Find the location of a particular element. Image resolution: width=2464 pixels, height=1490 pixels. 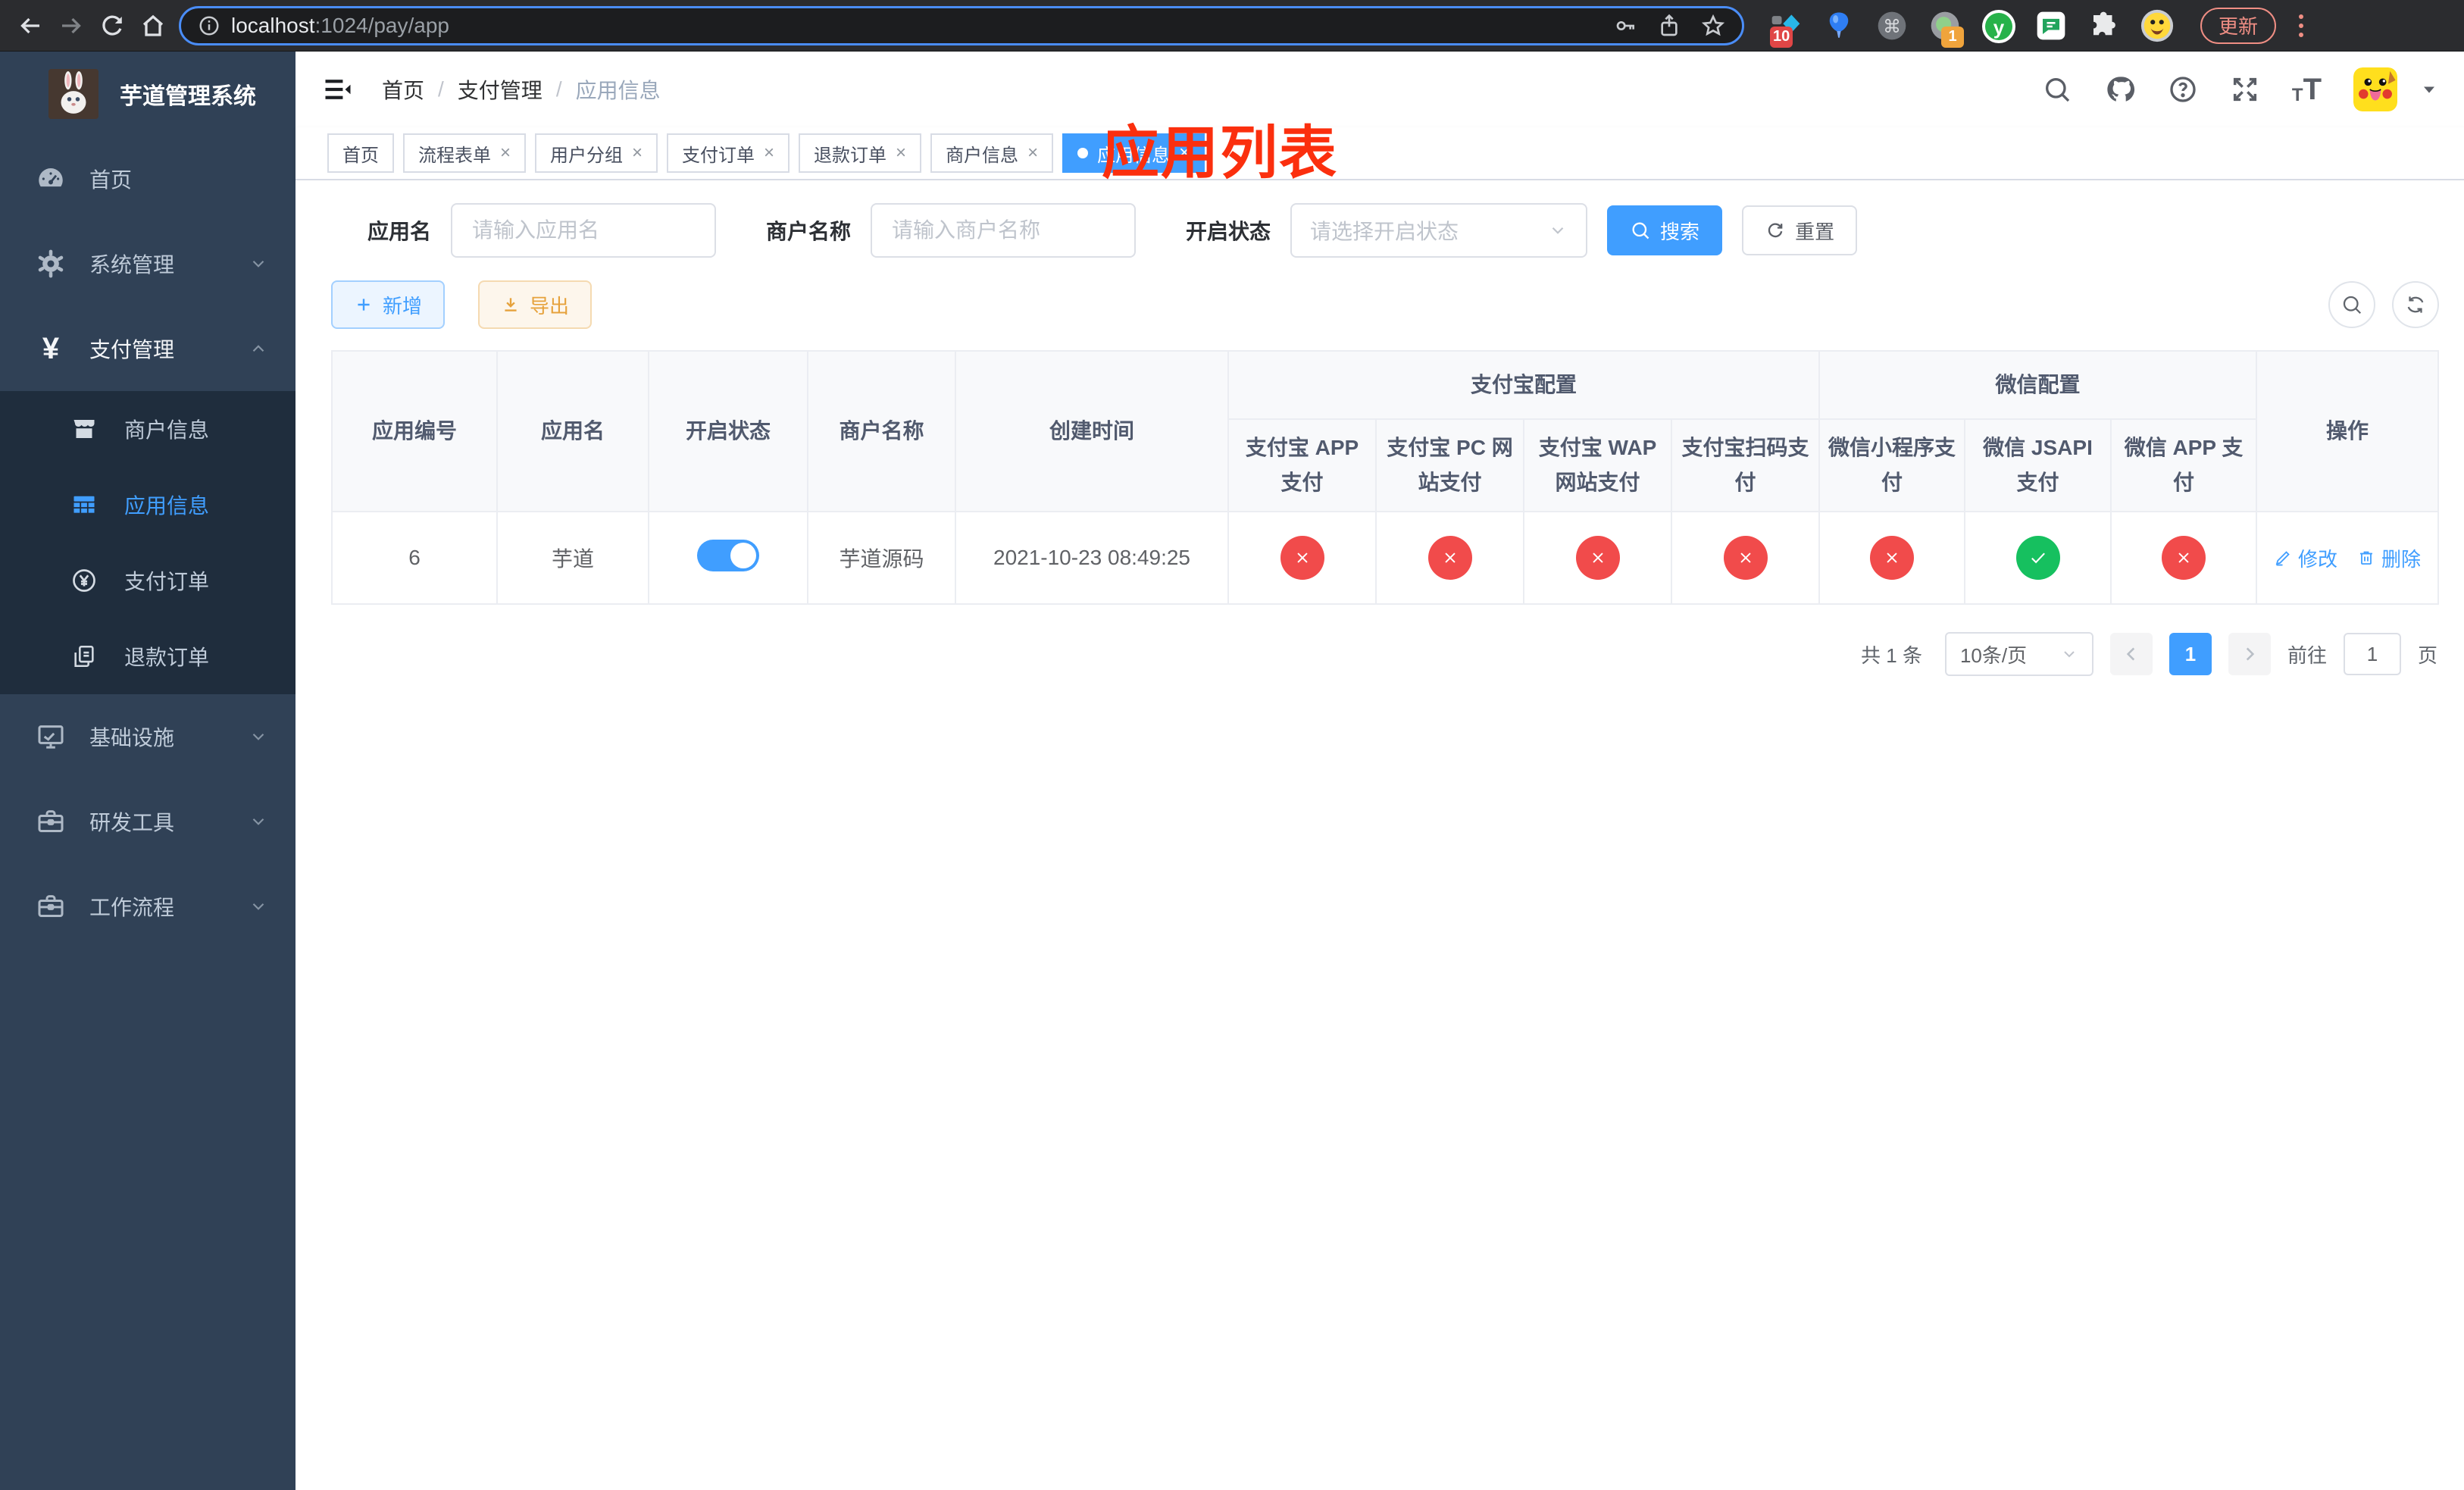

extension-emoji-icon is located at coordinates (2157, 26).